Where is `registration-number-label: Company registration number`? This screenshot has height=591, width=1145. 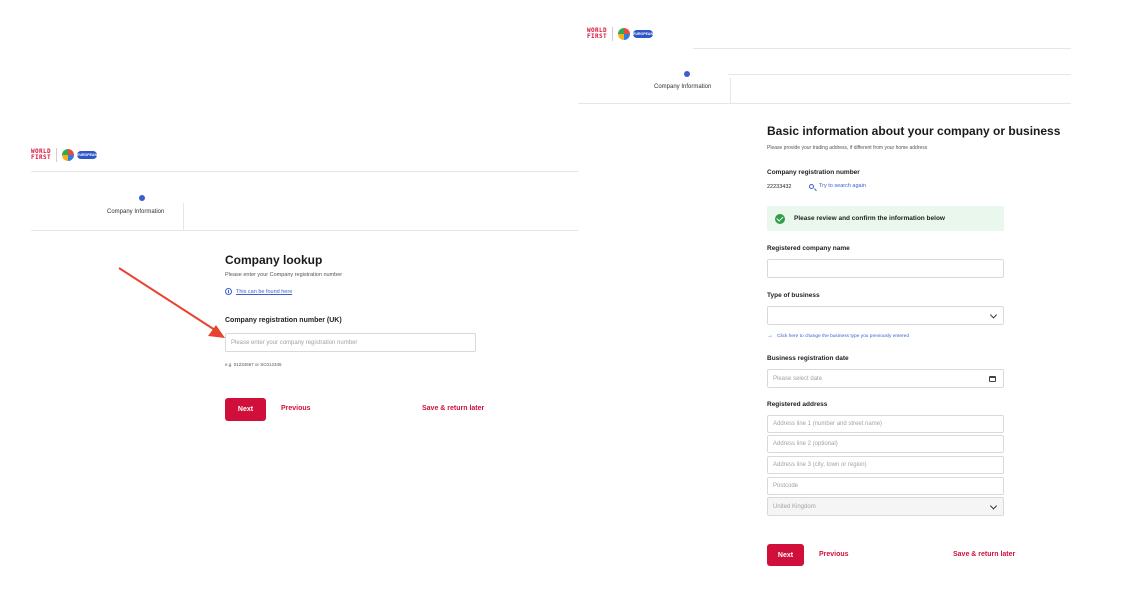
registration-number-label: Company registration number is located at coordinates (813, 172).